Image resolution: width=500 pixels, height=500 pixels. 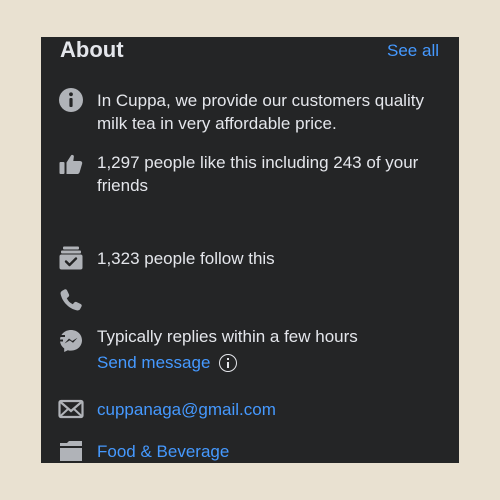 What do you see at coordinates (228, 362) in the screenshot?
I see `info-outline-icon` at bounding box center [228, 362].